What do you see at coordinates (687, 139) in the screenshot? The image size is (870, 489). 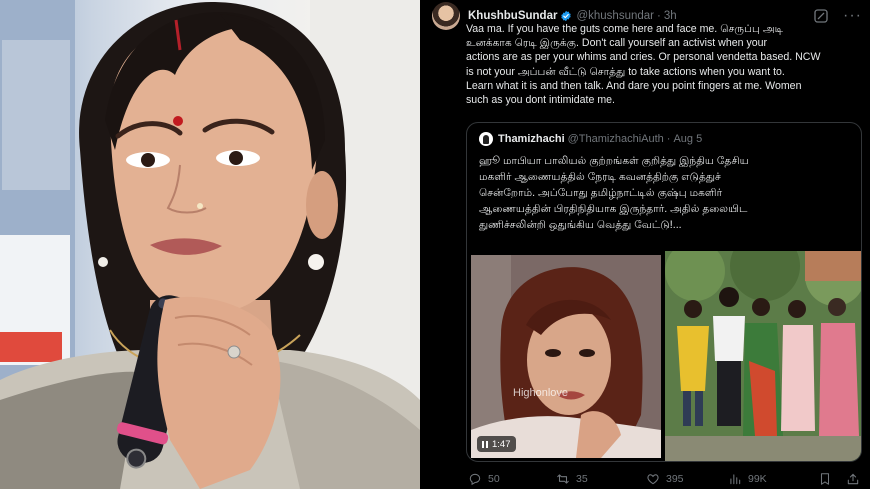 I see `quoted-tweet-date: Aug 5` at bounding box center [687, 139].